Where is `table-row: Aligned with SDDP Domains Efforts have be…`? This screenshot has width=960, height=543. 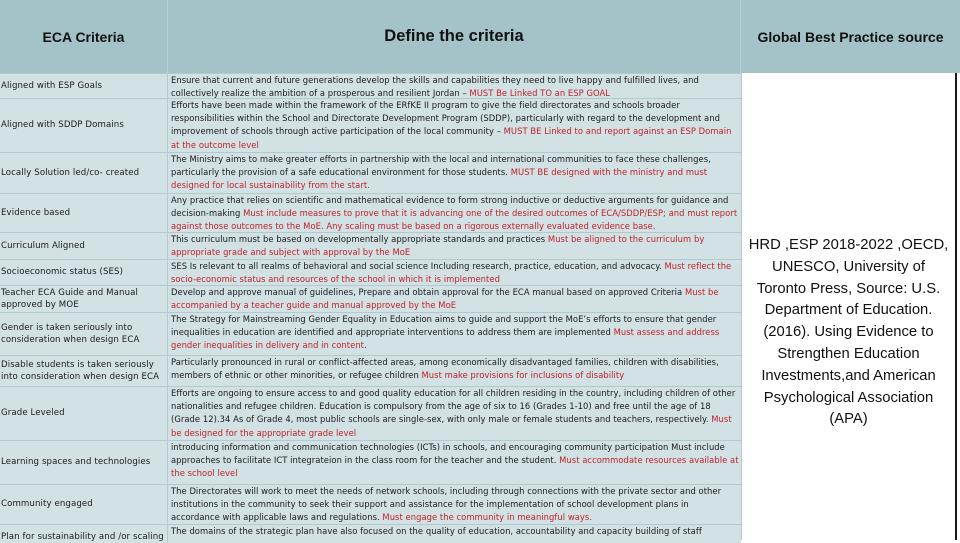 table-row: Aligned with SDDP Domains Efforts have be… is located at coordinates (370, 125).